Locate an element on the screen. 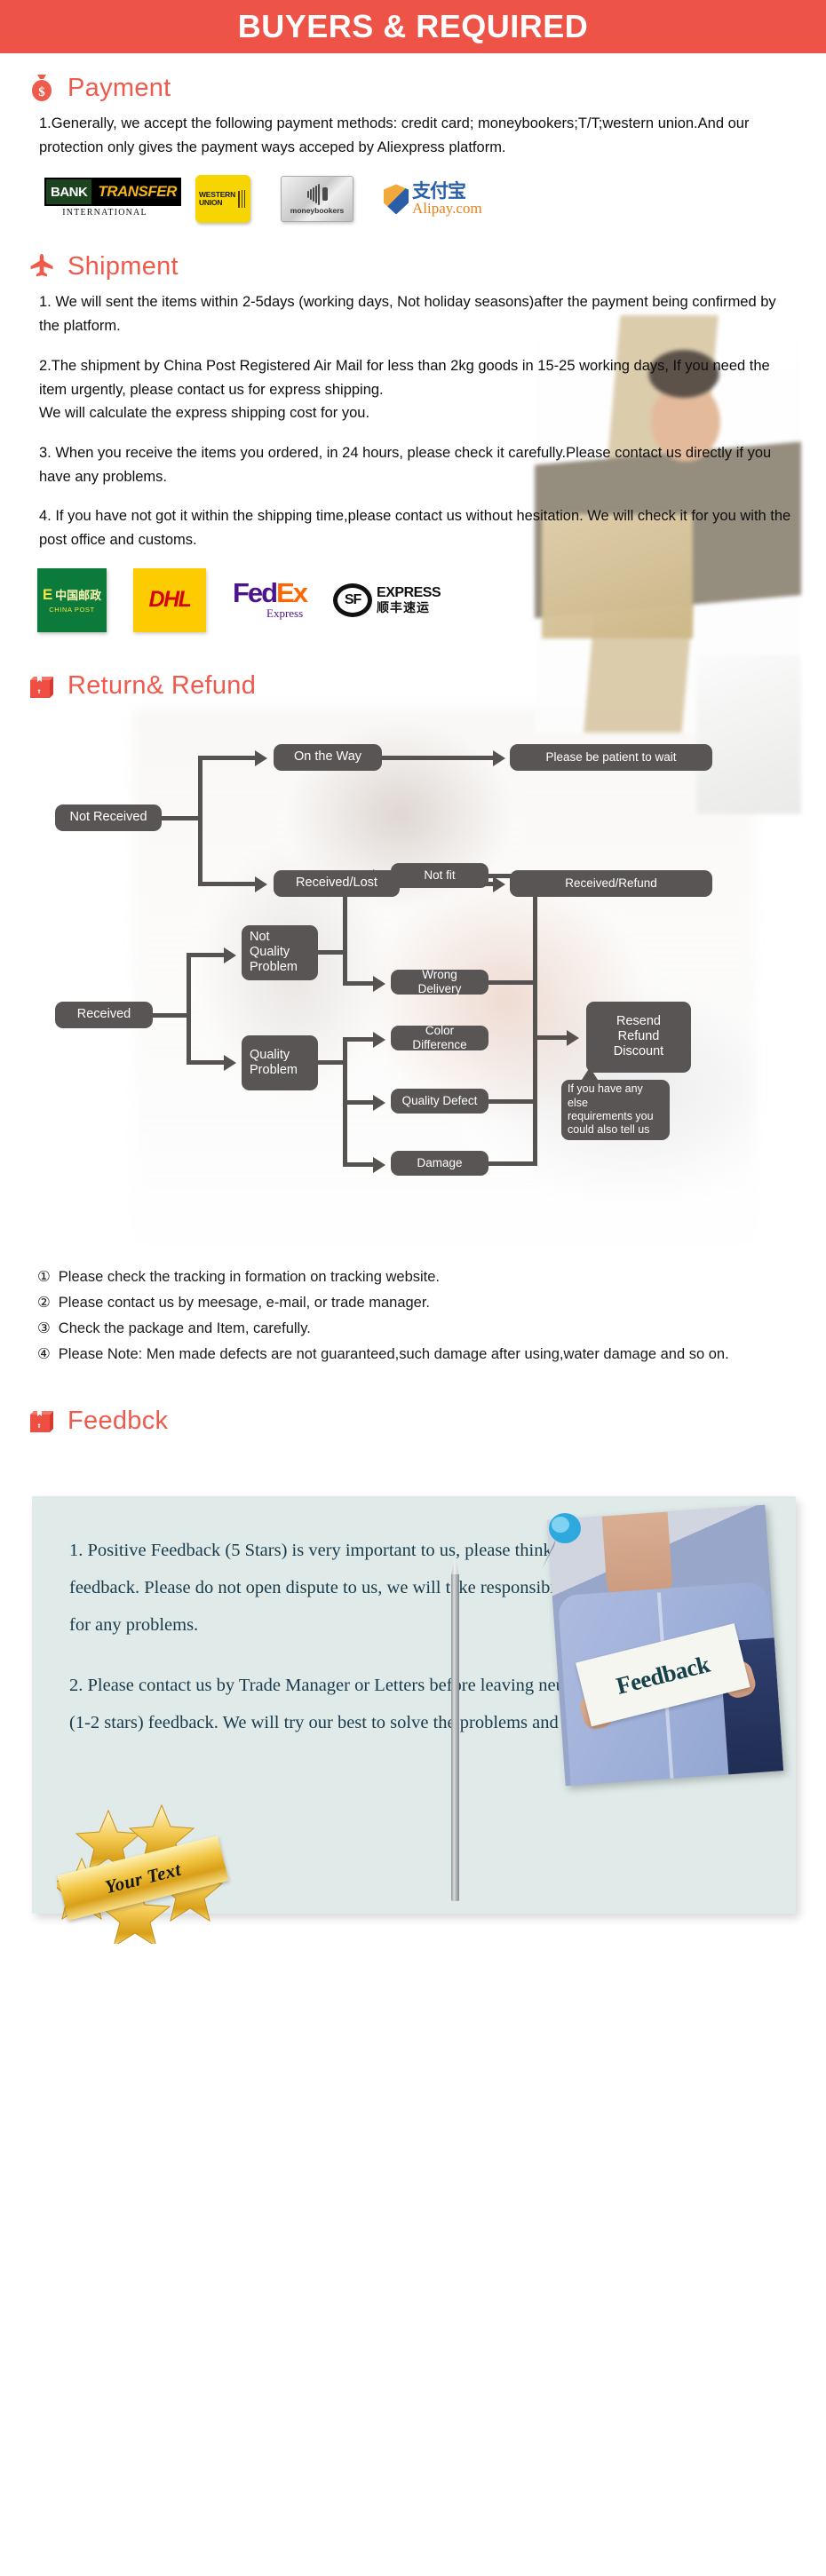 The image size is (826, 2576). alipay-logo: 支付宝 Alipay.com is located at coordinates (433, 200).